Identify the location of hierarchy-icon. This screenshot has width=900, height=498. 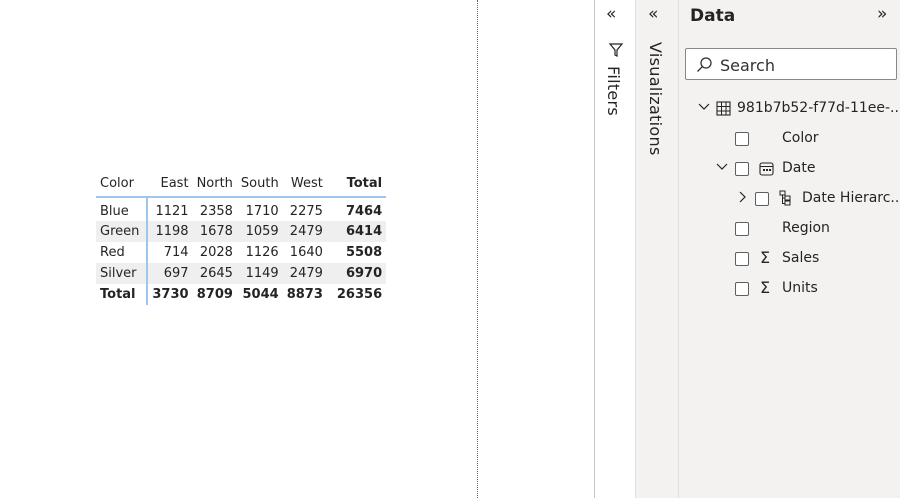
(786, 200).